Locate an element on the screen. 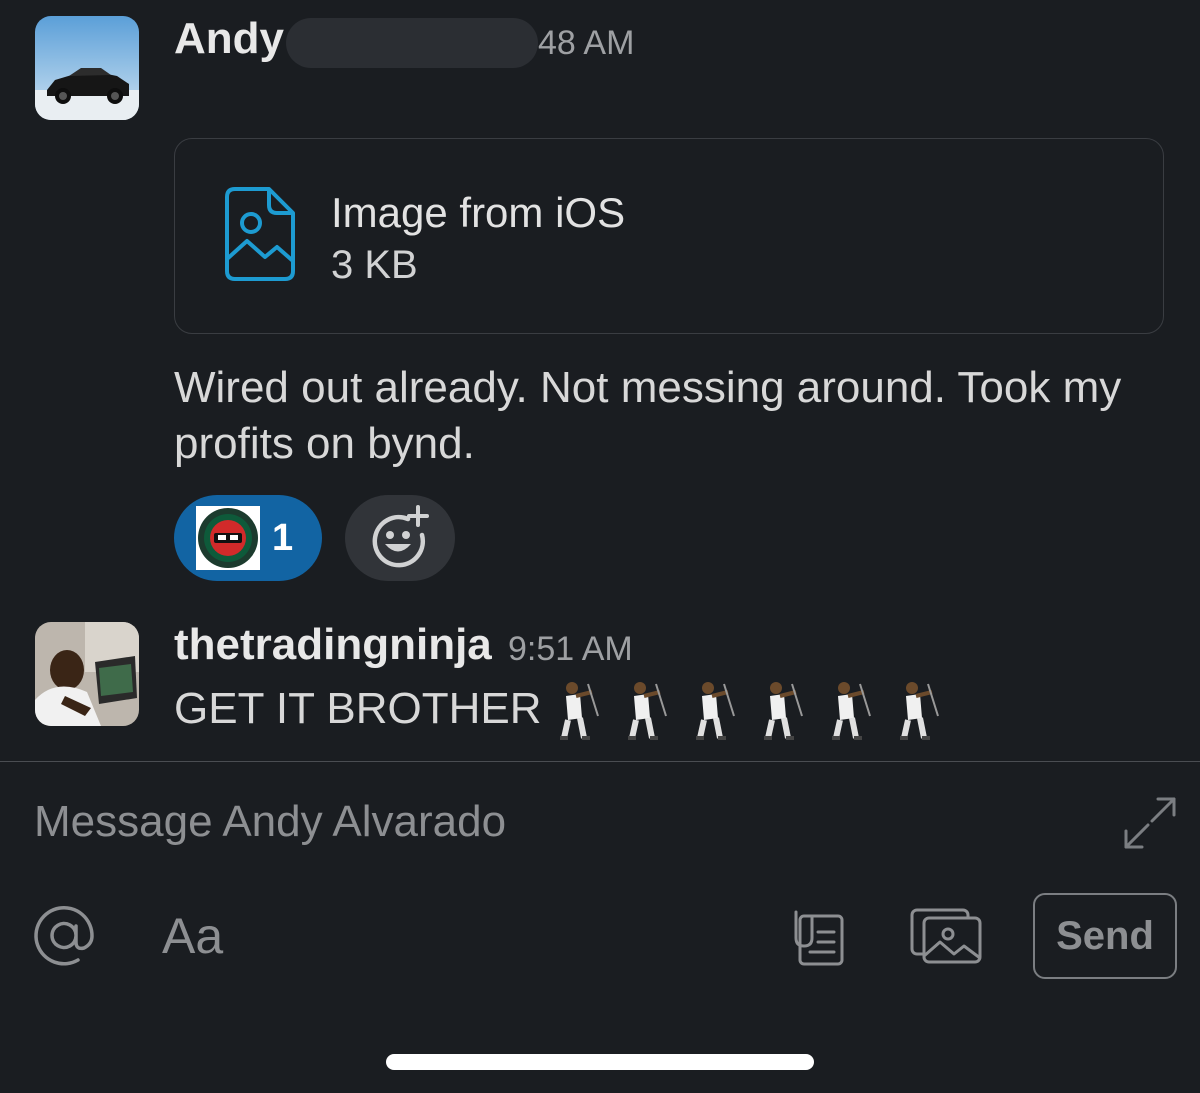 The width and height of the screenshot is (1200, 1093). sender-name: thetradingninja is located at coordinates (333, 645).